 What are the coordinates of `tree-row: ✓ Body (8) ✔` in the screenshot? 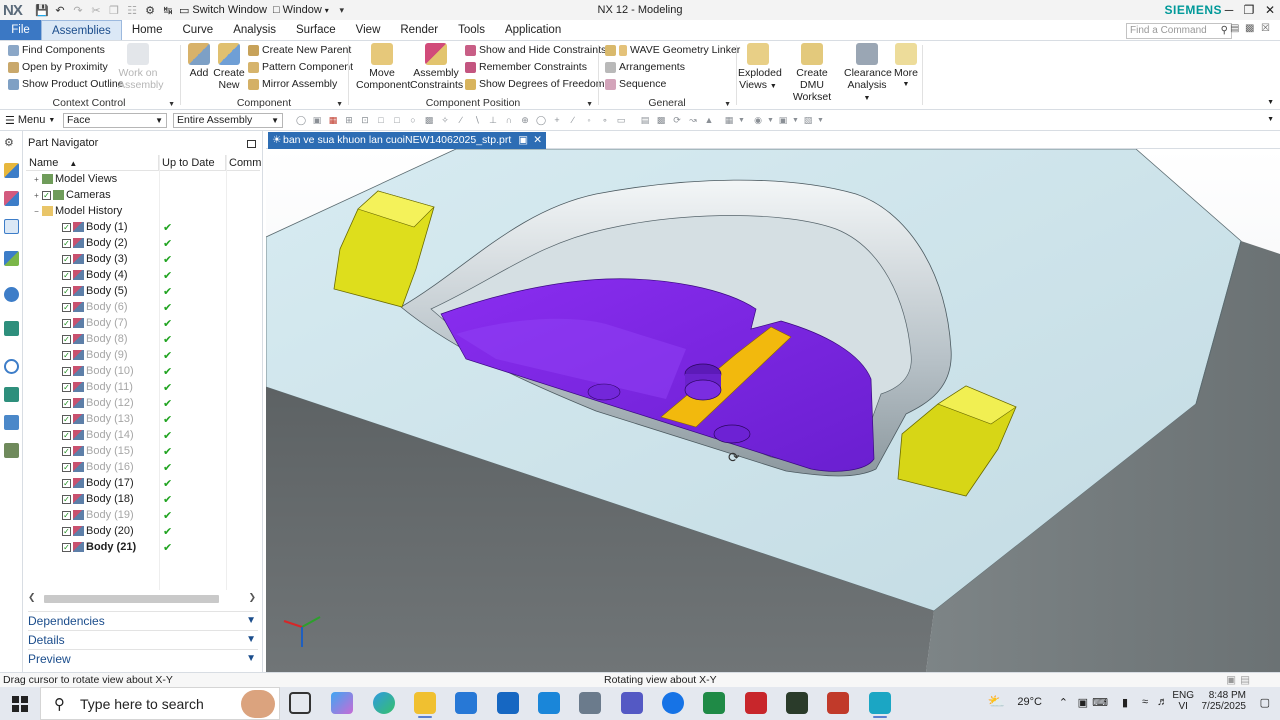 It's located at (143, 339).